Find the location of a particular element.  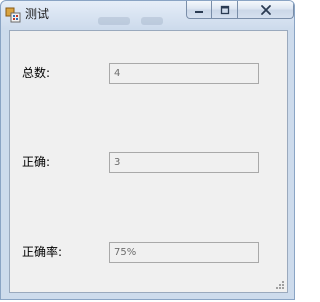

minimize-button is located at coordinates (199, 10).